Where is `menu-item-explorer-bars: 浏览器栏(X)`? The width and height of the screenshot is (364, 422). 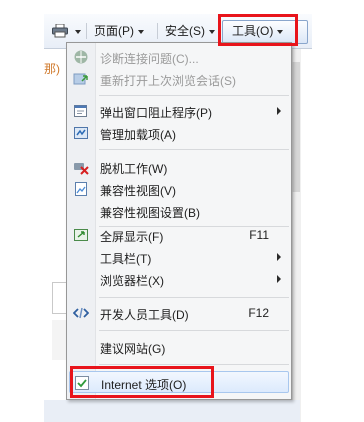
menu-item-explorer-bars: 浏览器栏(X) is located at coordinates (179, 279).